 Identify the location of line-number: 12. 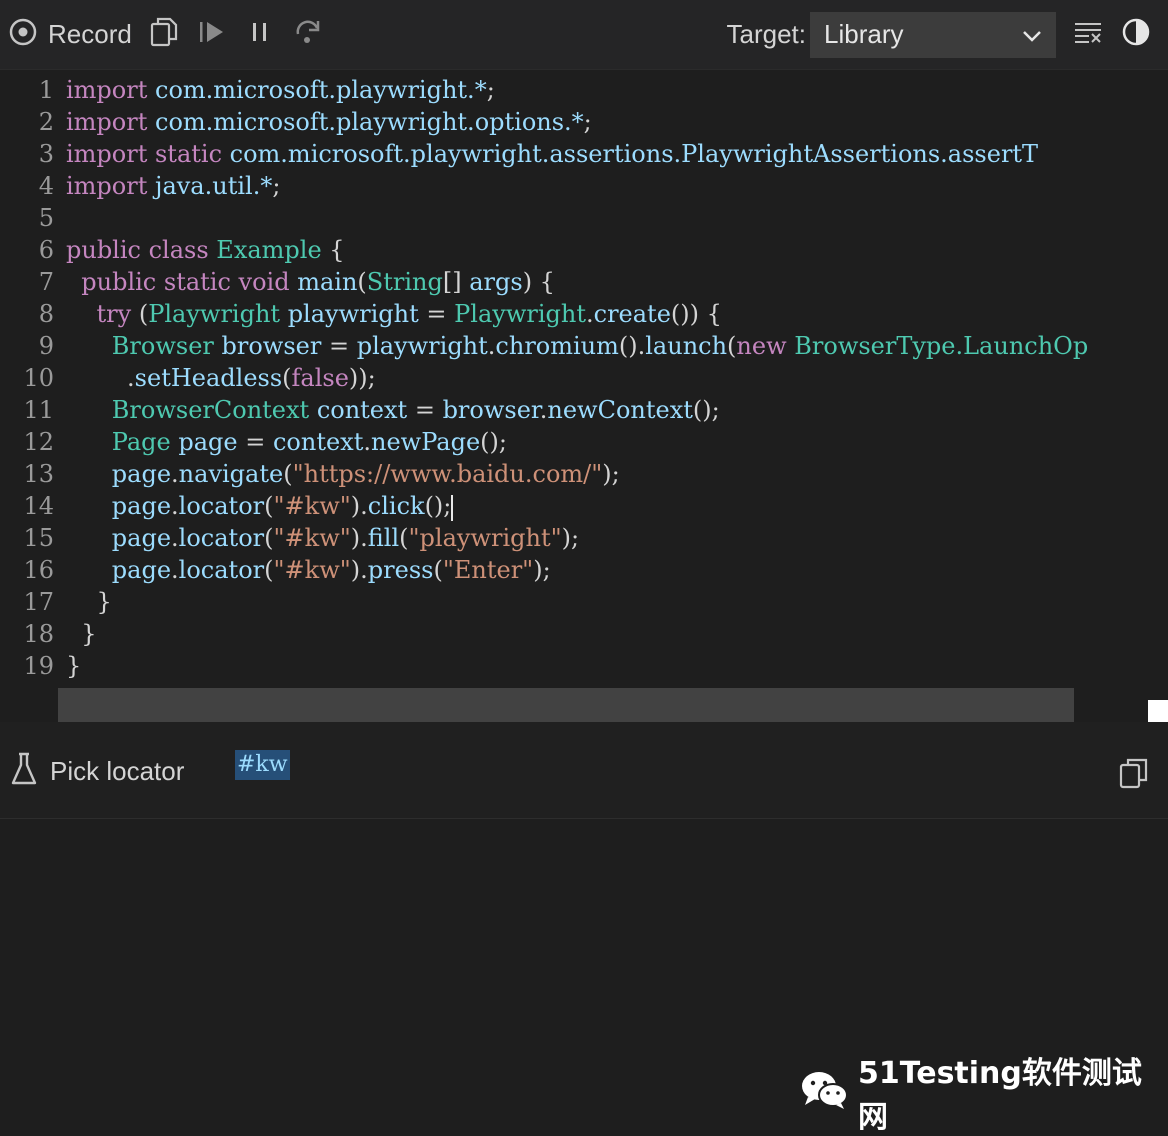
(38, 442).